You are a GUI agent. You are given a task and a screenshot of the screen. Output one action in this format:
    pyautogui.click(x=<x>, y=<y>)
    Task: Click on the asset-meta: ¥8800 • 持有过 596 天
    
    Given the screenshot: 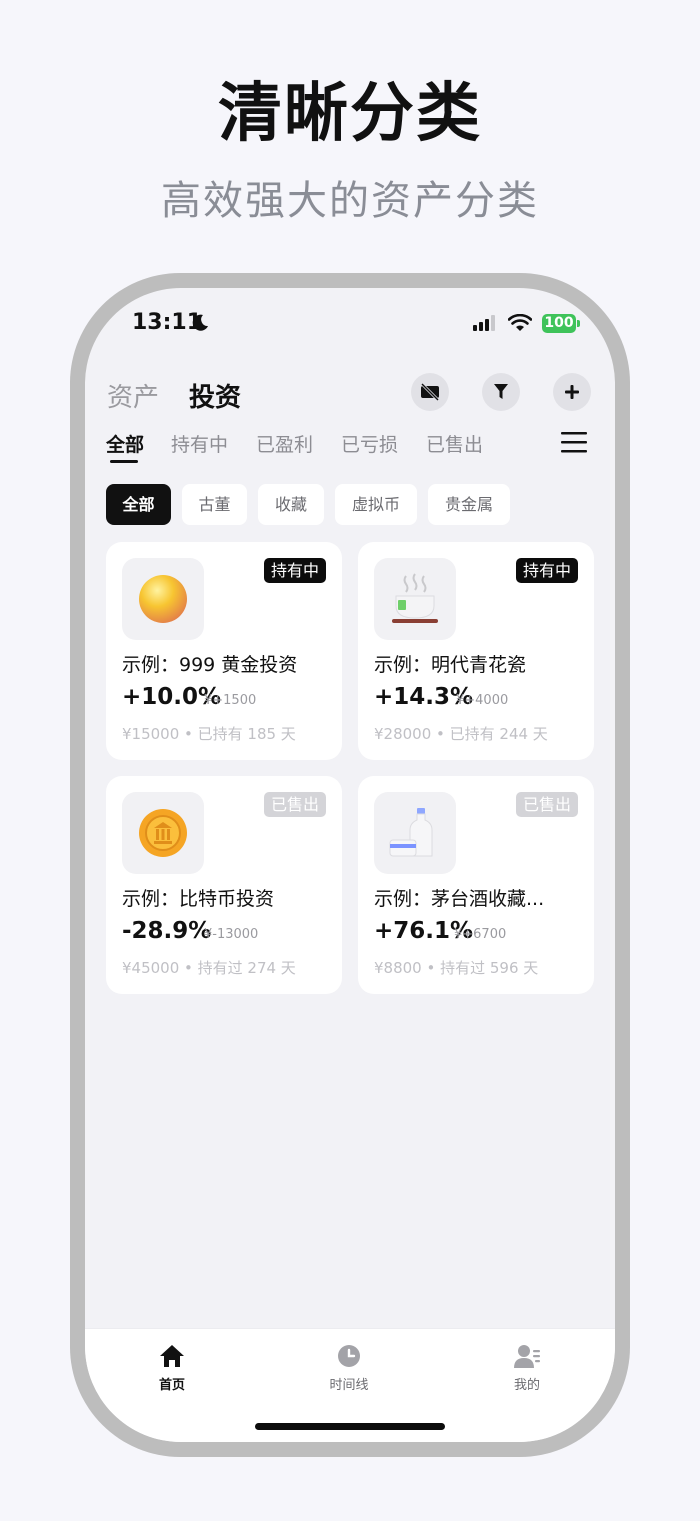 What is the action you would take?
    pyautogui.click(x=456, y=968)
    